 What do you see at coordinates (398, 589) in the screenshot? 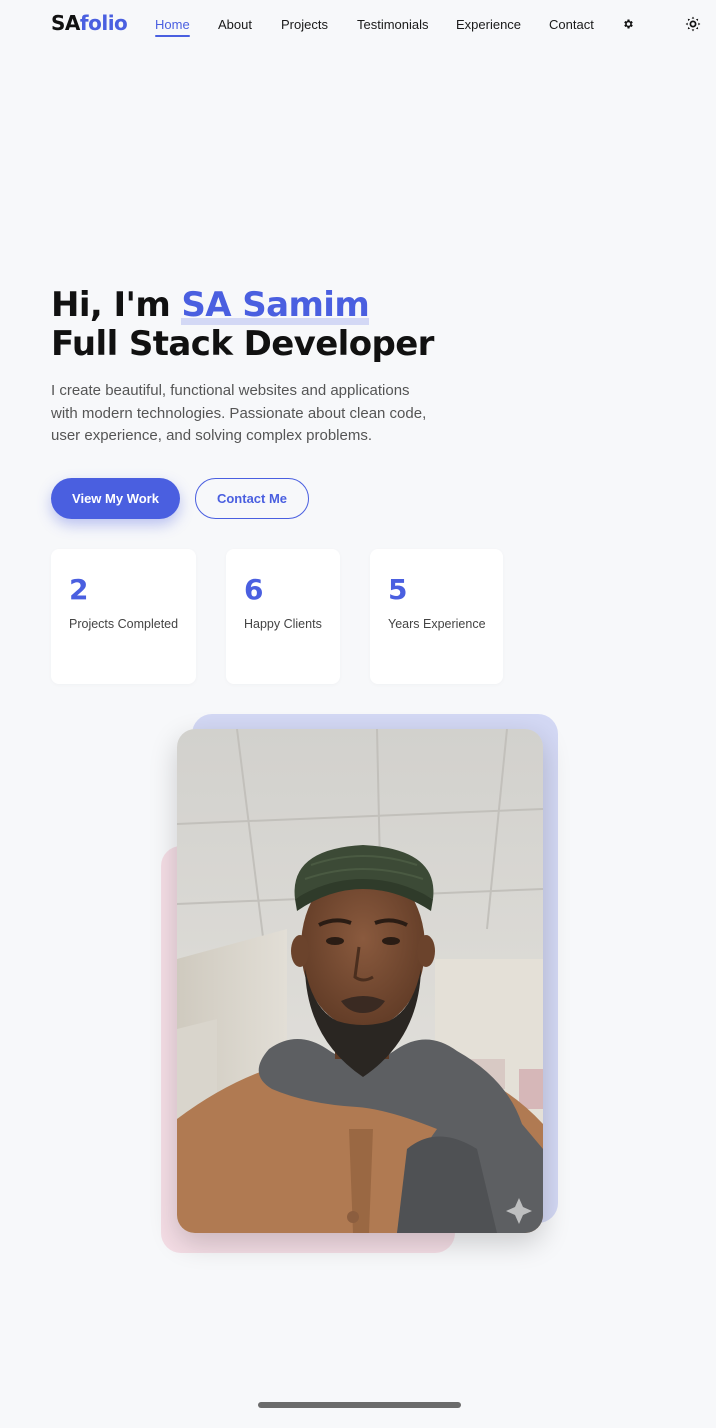
I see `stat-value: 5` at bounding box center [398, 589].